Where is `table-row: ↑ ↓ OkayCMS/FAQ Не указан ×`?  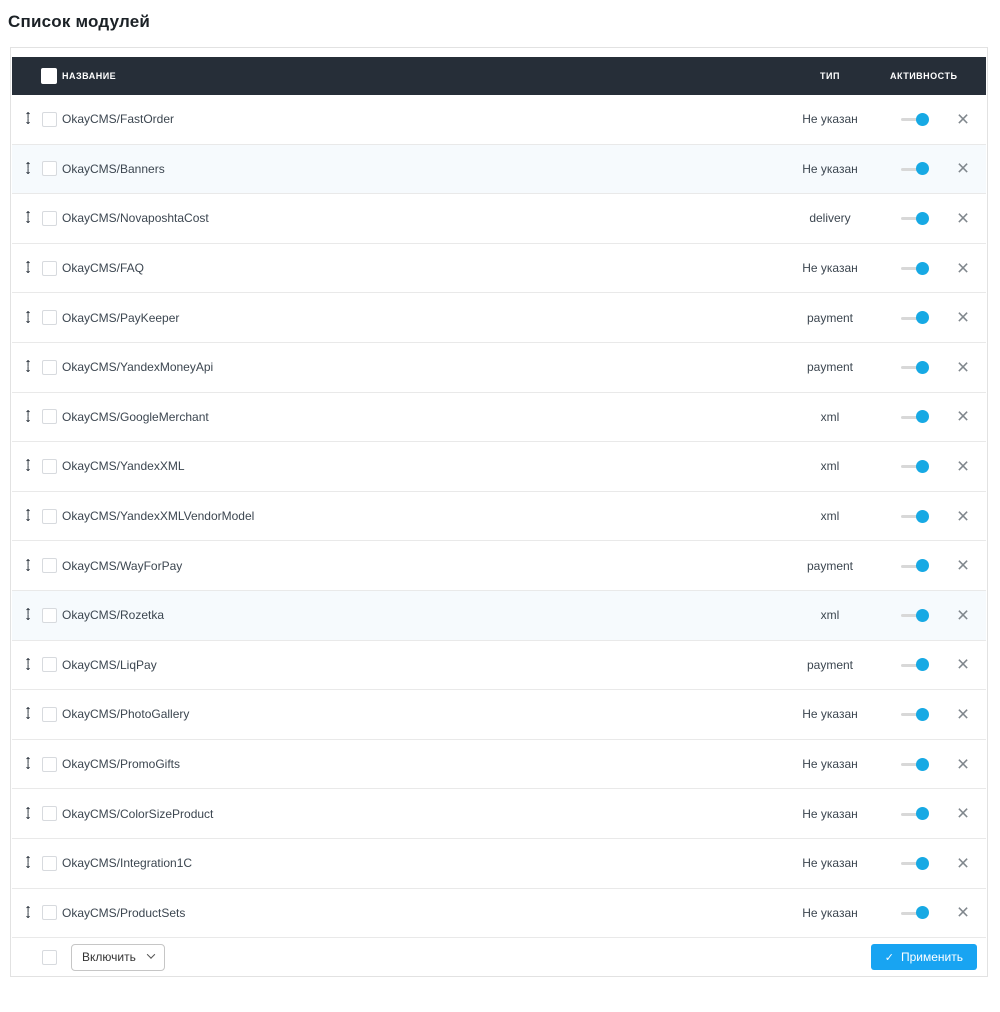 table-row: ↑ ↓ OkayCMS/FAQ Не указан × is located at coordinates (499, 268).